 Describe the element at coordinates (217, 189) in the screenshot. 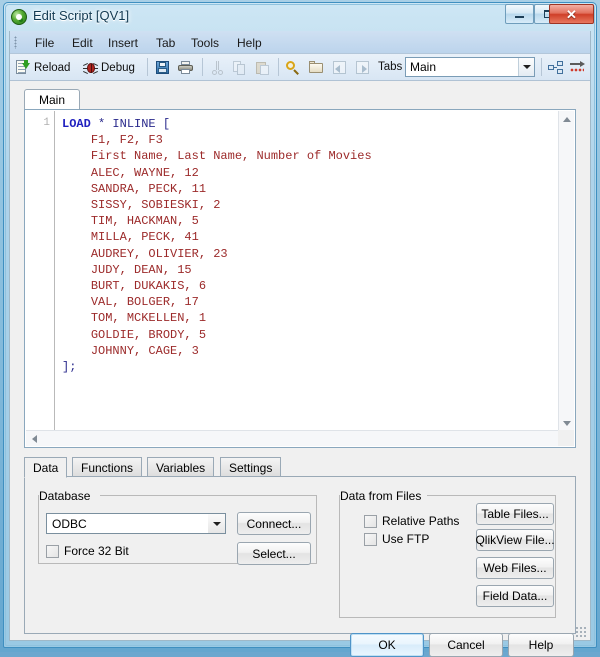

I see `code-line: SANDRA, PECK, 11` at that location.